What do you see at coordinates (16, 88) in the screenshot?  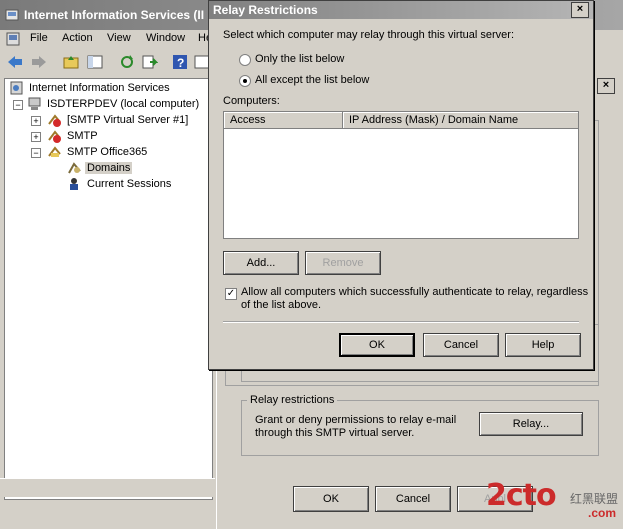 I see `iis-root-icon` at bounding box center [16, 88].